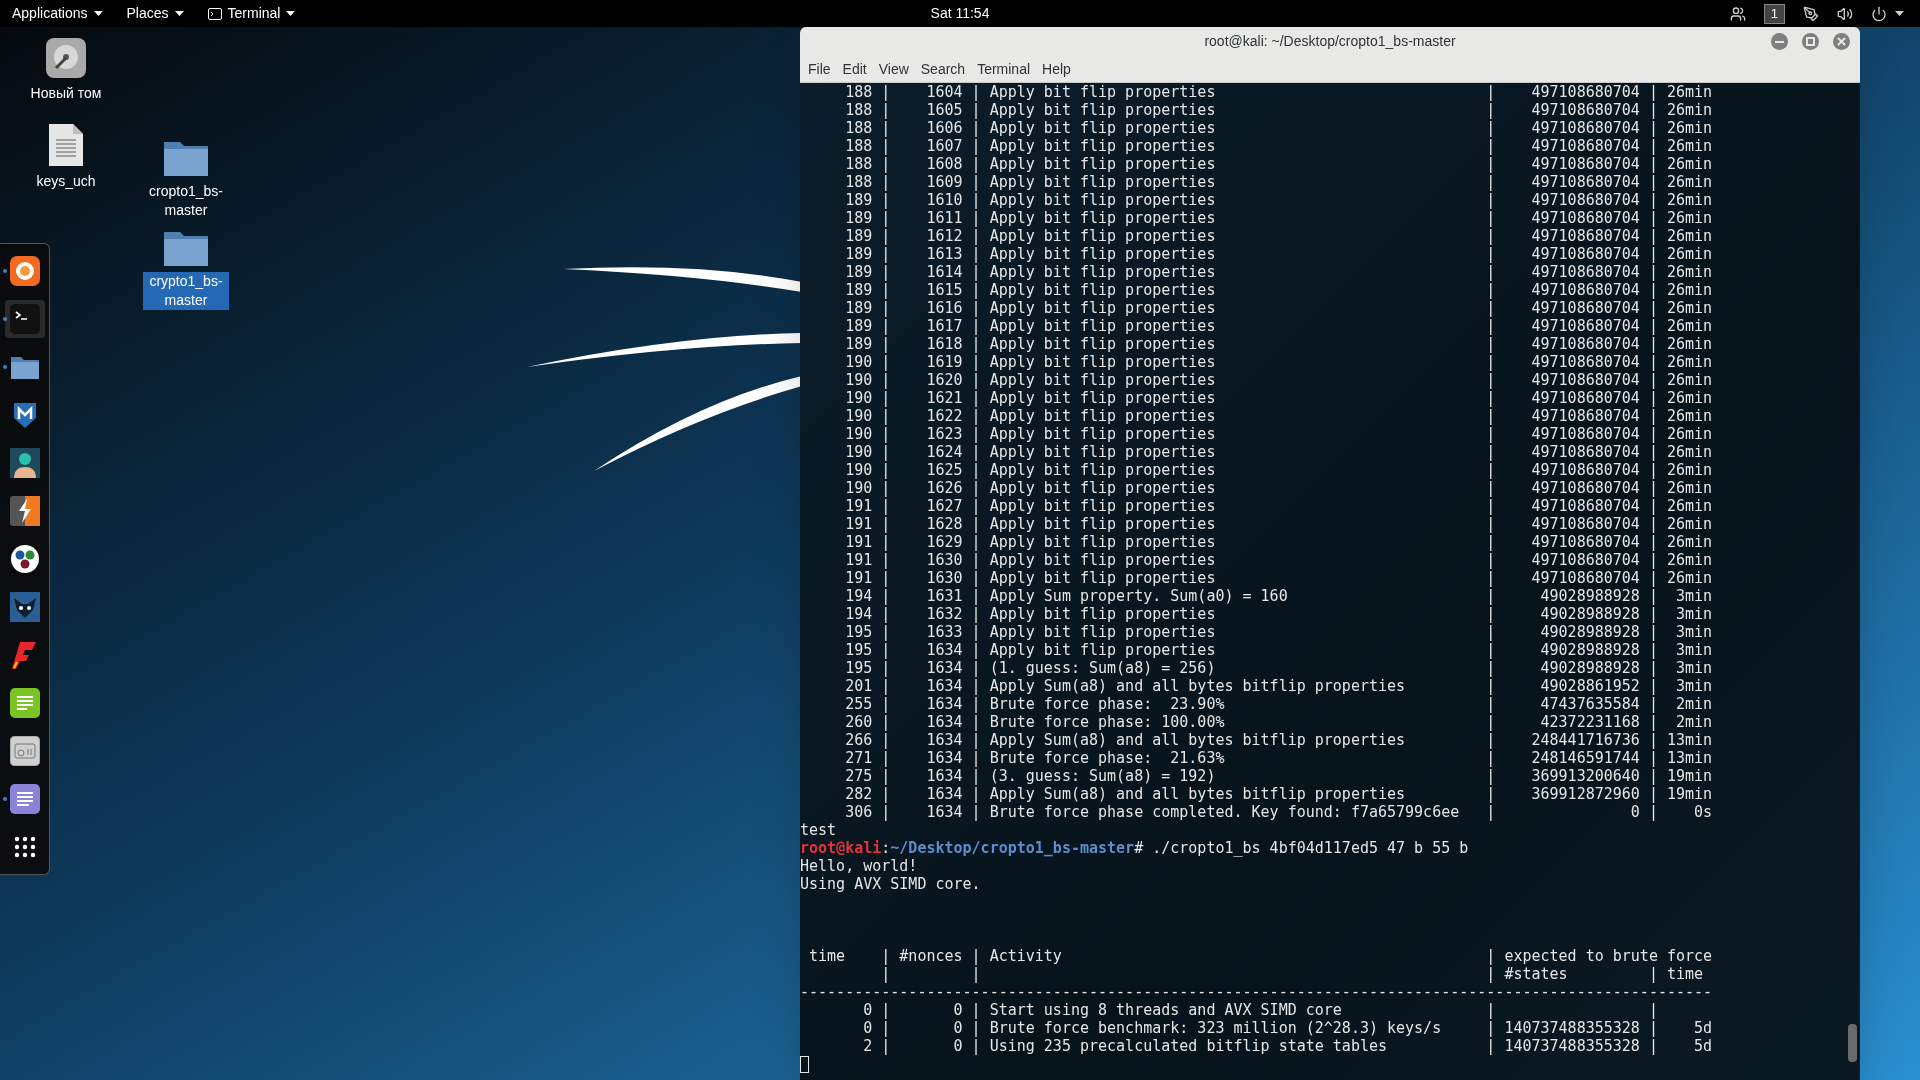 This screenshot has height=1080, width=1920. What do you see at coordinates (1278, 398) in the screenshot?
I see `terminal-line: 190 | 1621 | Apply bit flip properties | 497108680704 | 26min` at bounding box center [1278, 398].